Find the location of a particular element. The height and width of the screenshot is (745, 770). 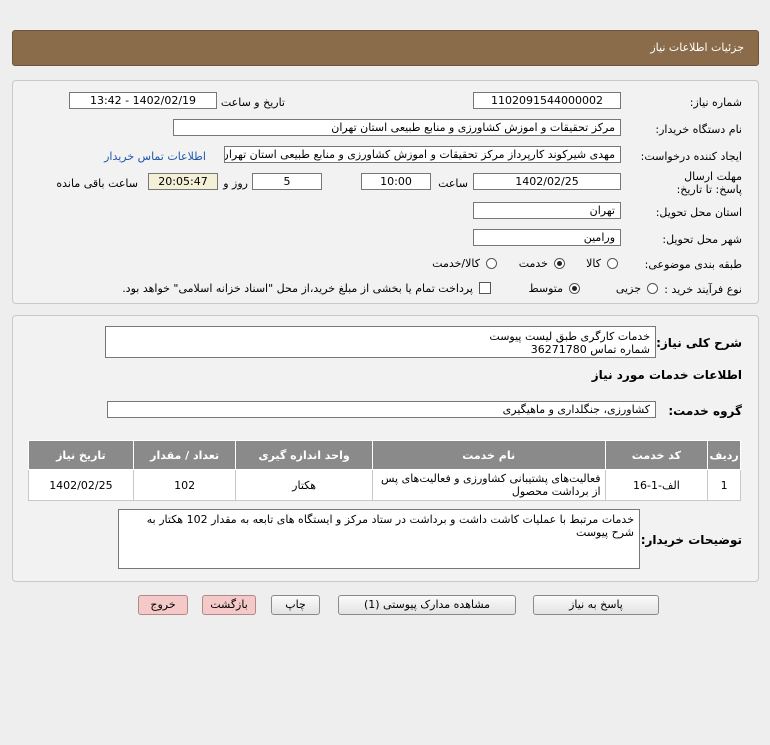

service-group-label: گروه خدمت: is located at coordinates (705, 411).